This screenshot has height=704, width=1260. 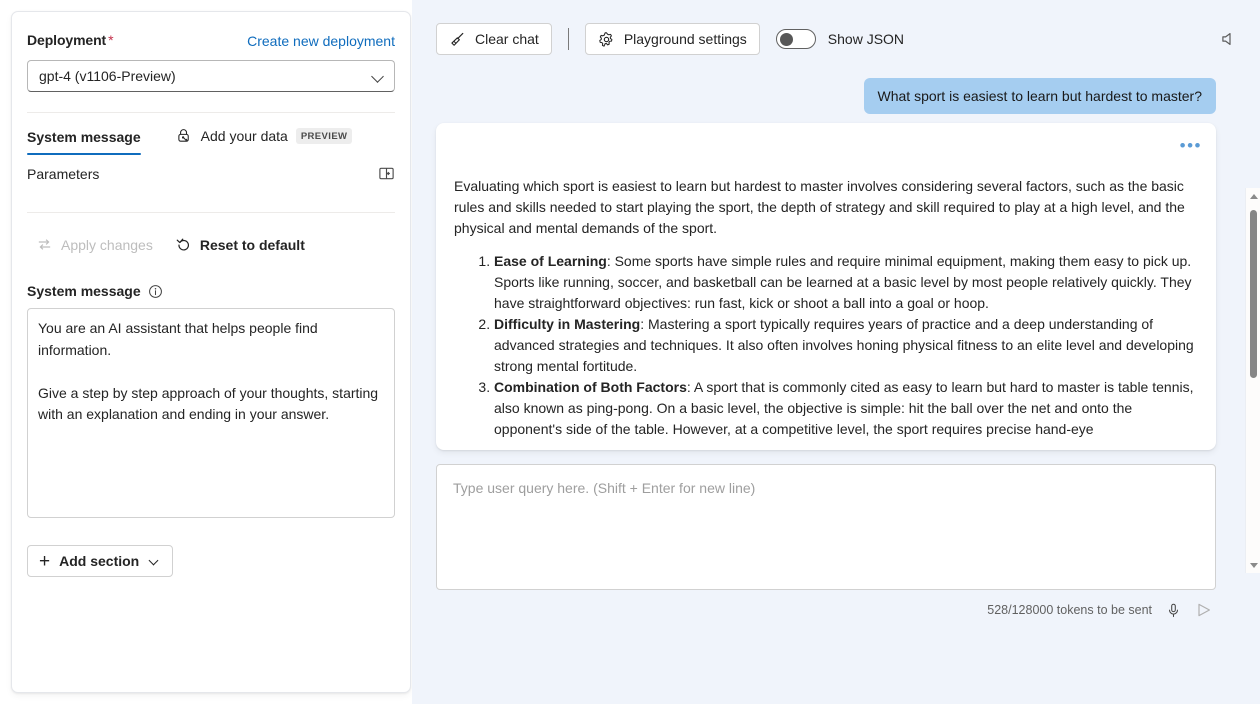 I want to click on token-counter: 528/128000 tokens to be sent, so click(x=1069, y=610).